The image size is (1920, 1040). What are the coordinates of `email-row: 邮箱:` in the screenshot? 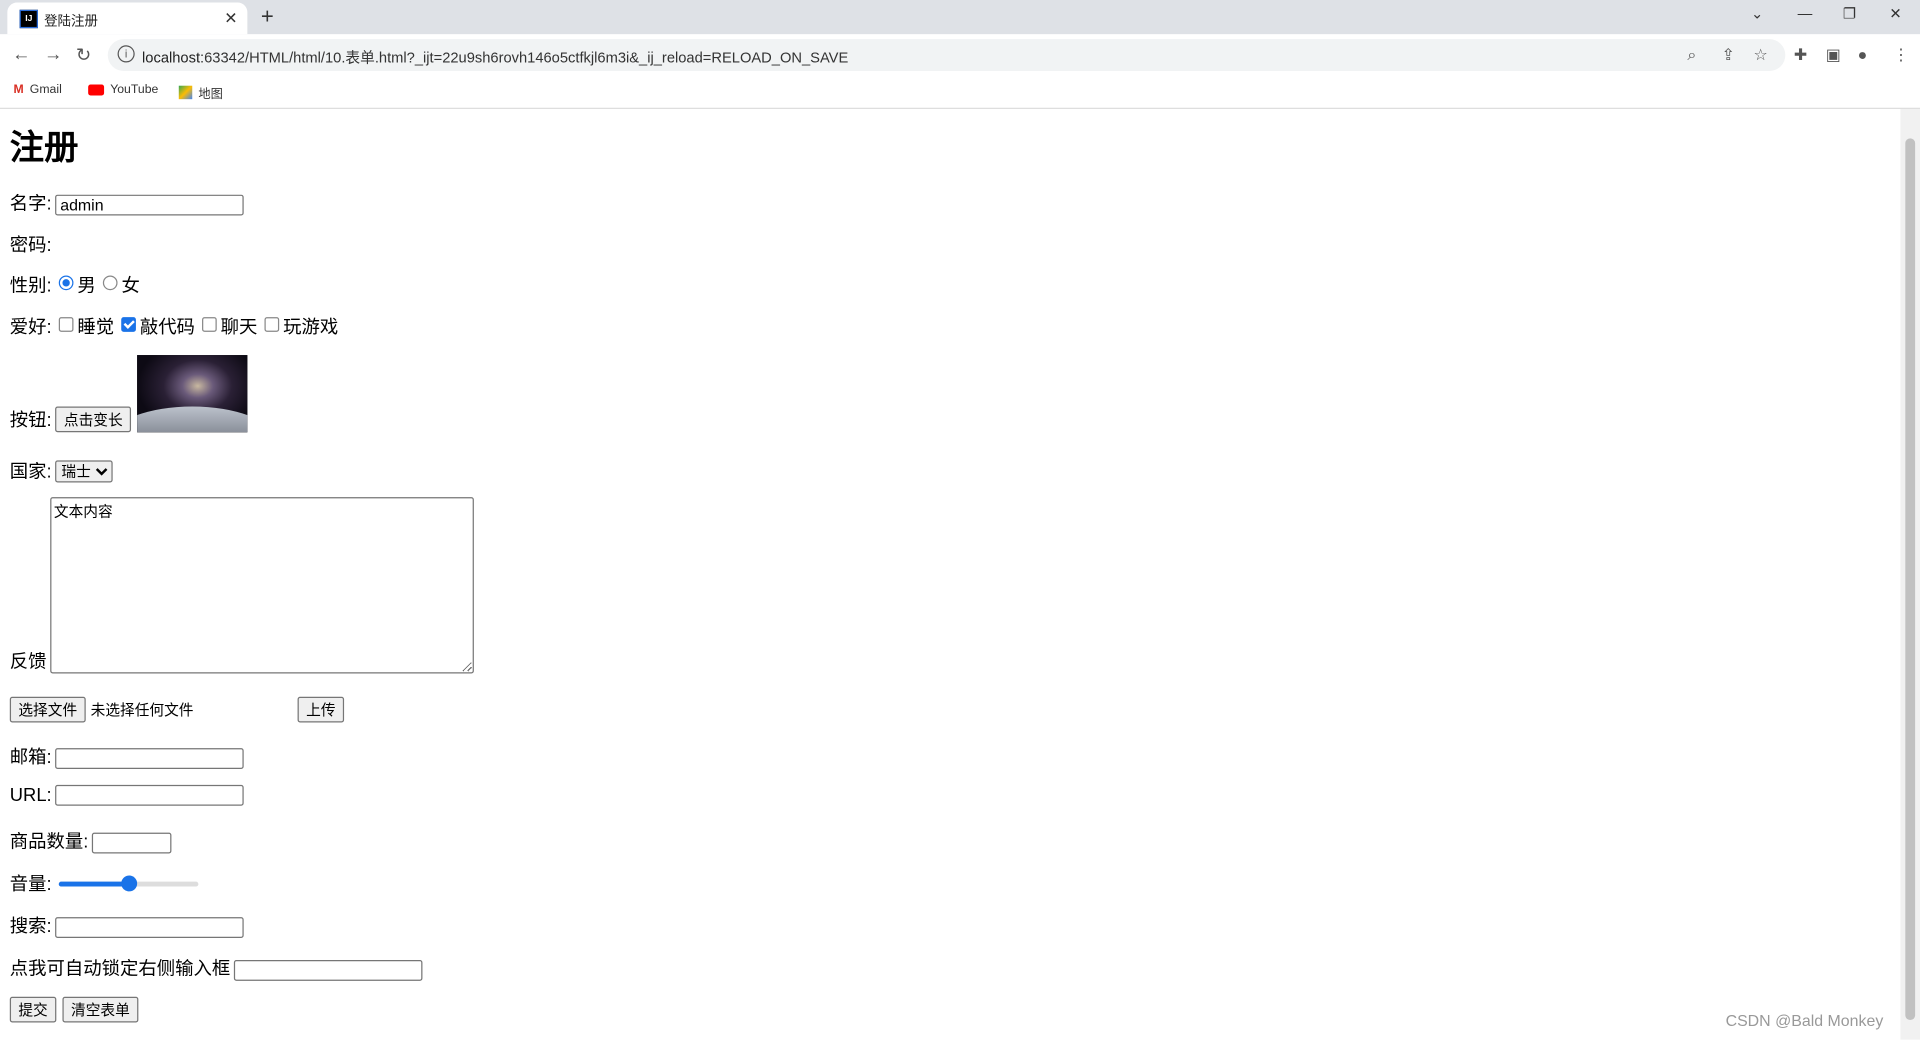 It's located at (127, 756).